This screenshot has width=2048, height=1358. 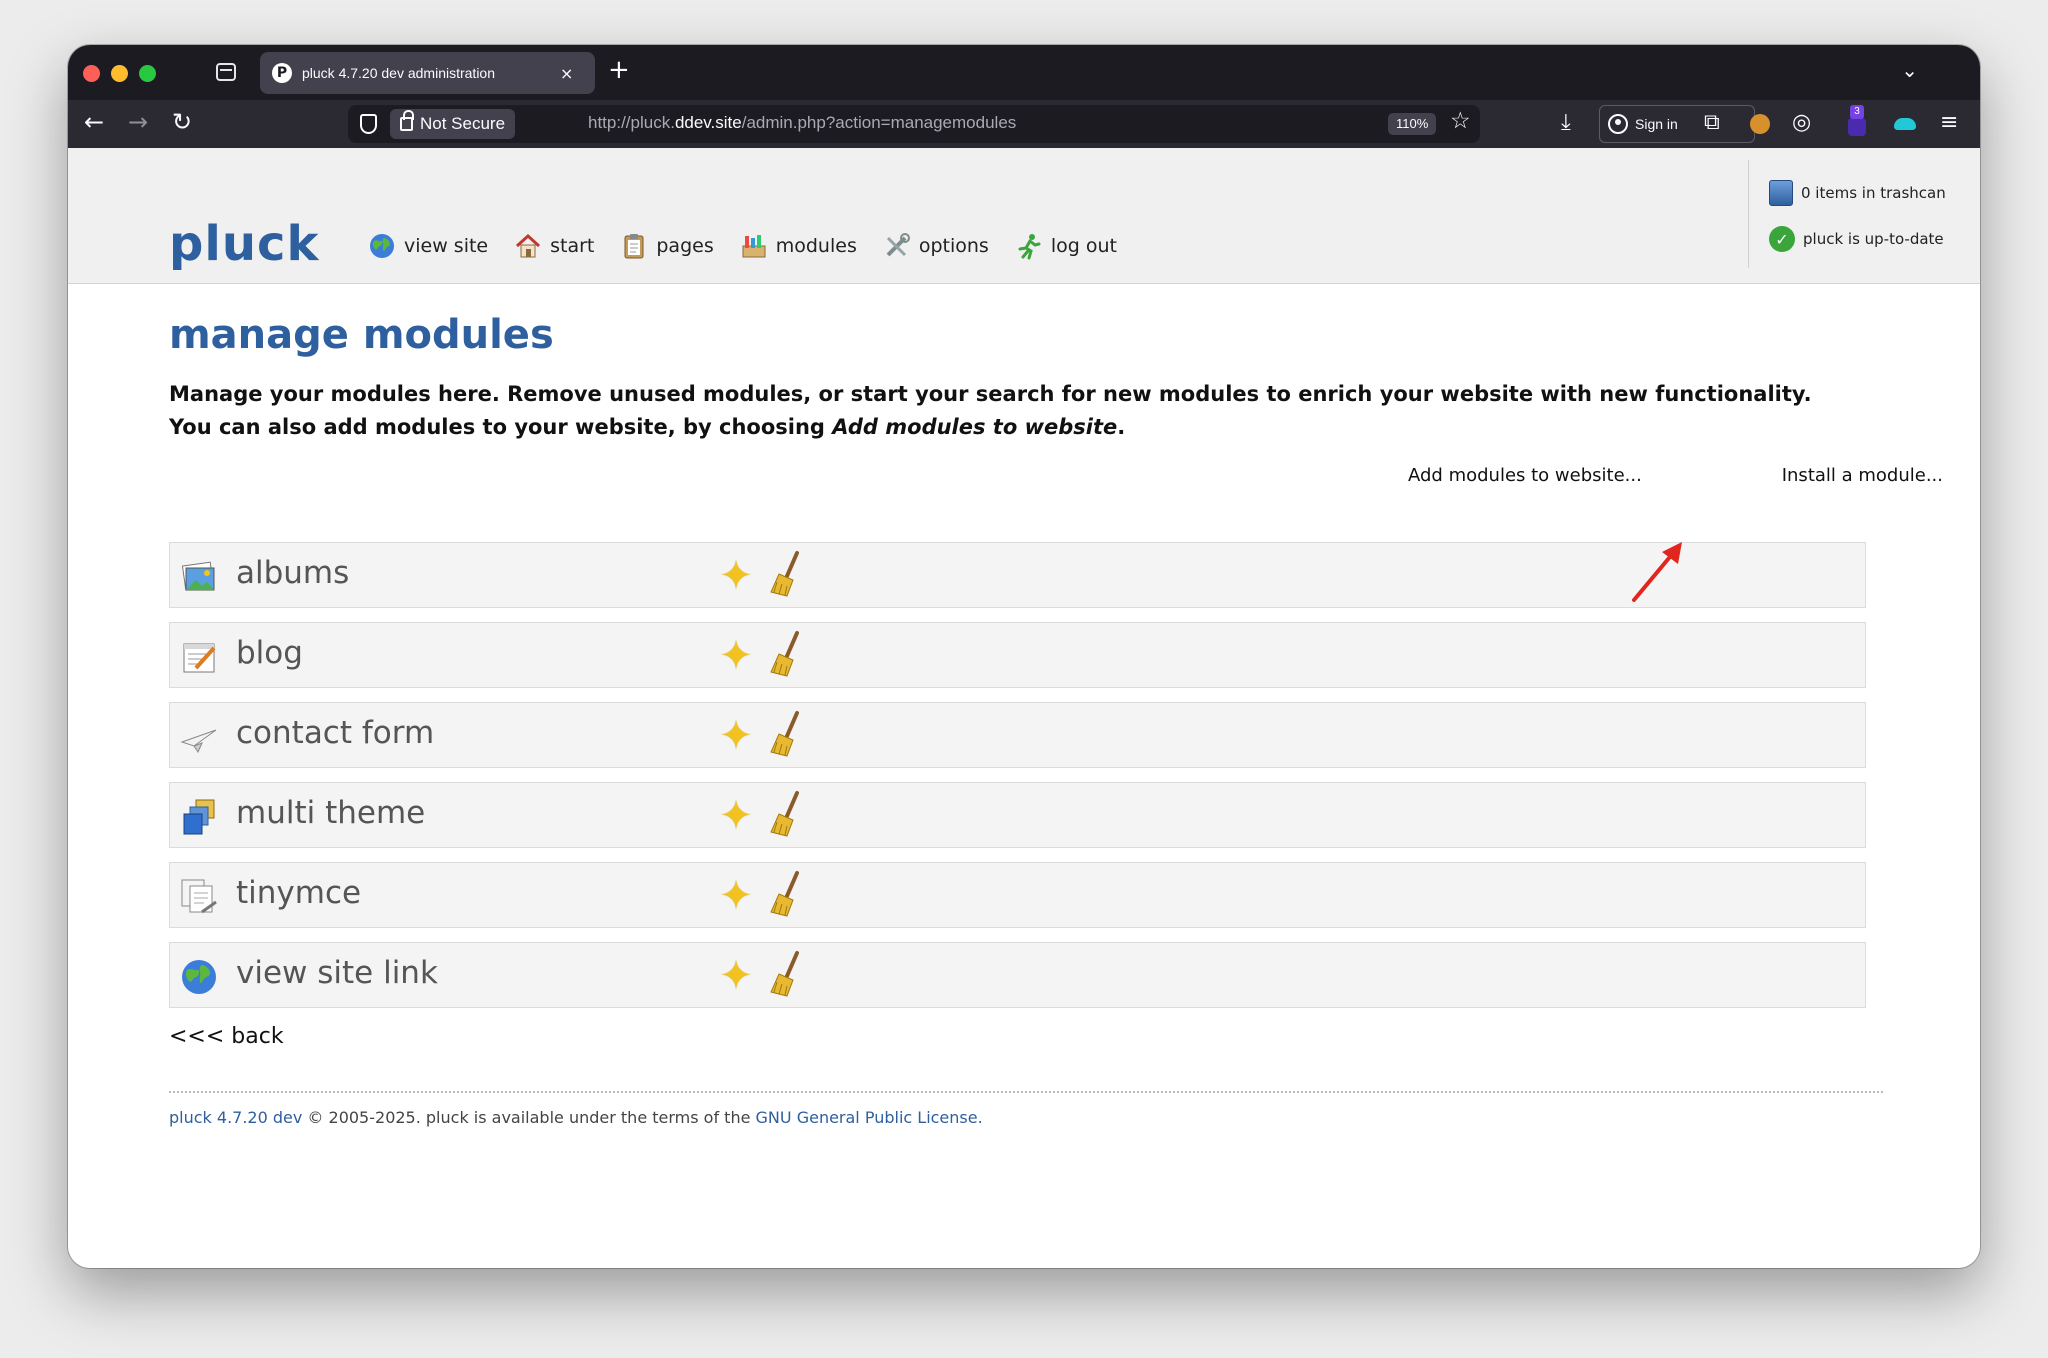 I want to click on module-row-tinymce: tinymce ✦, so click(x=1017, y=895).